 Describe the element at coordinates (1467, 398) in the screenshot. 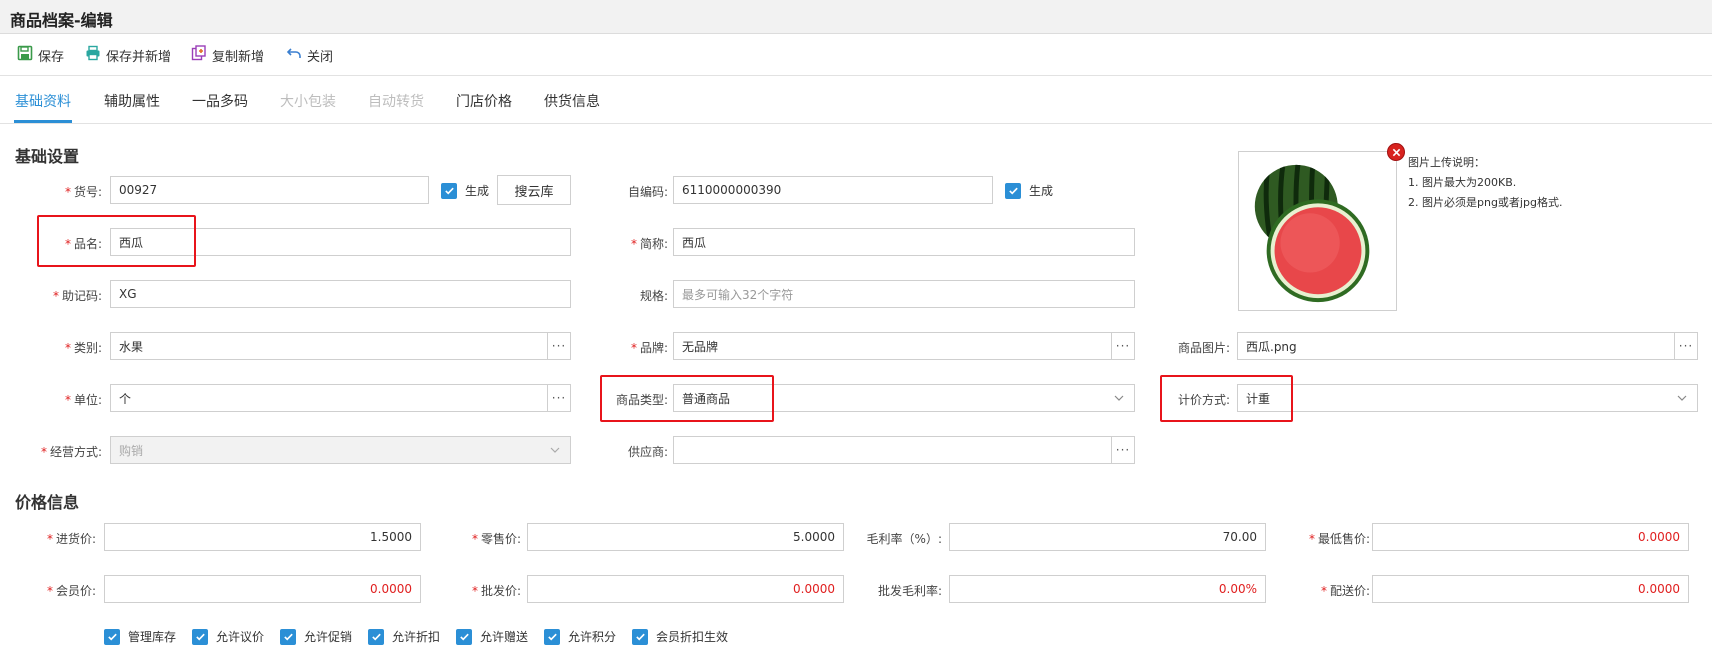

I see `pricing-select: 计重` at that location.